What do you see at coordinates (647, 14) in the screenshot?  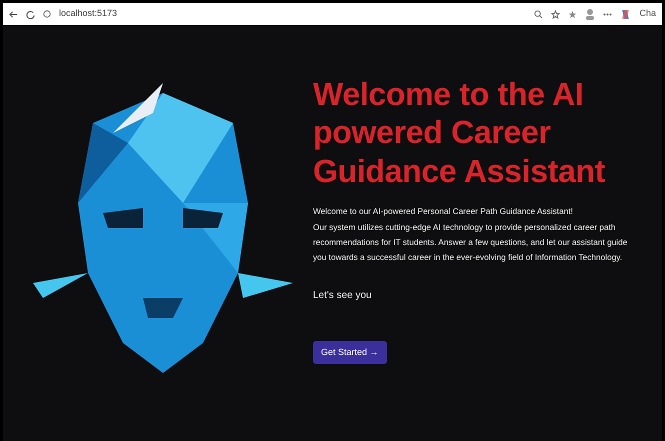 I see `copilot-label: Cha` at bounding box center [647, 14].